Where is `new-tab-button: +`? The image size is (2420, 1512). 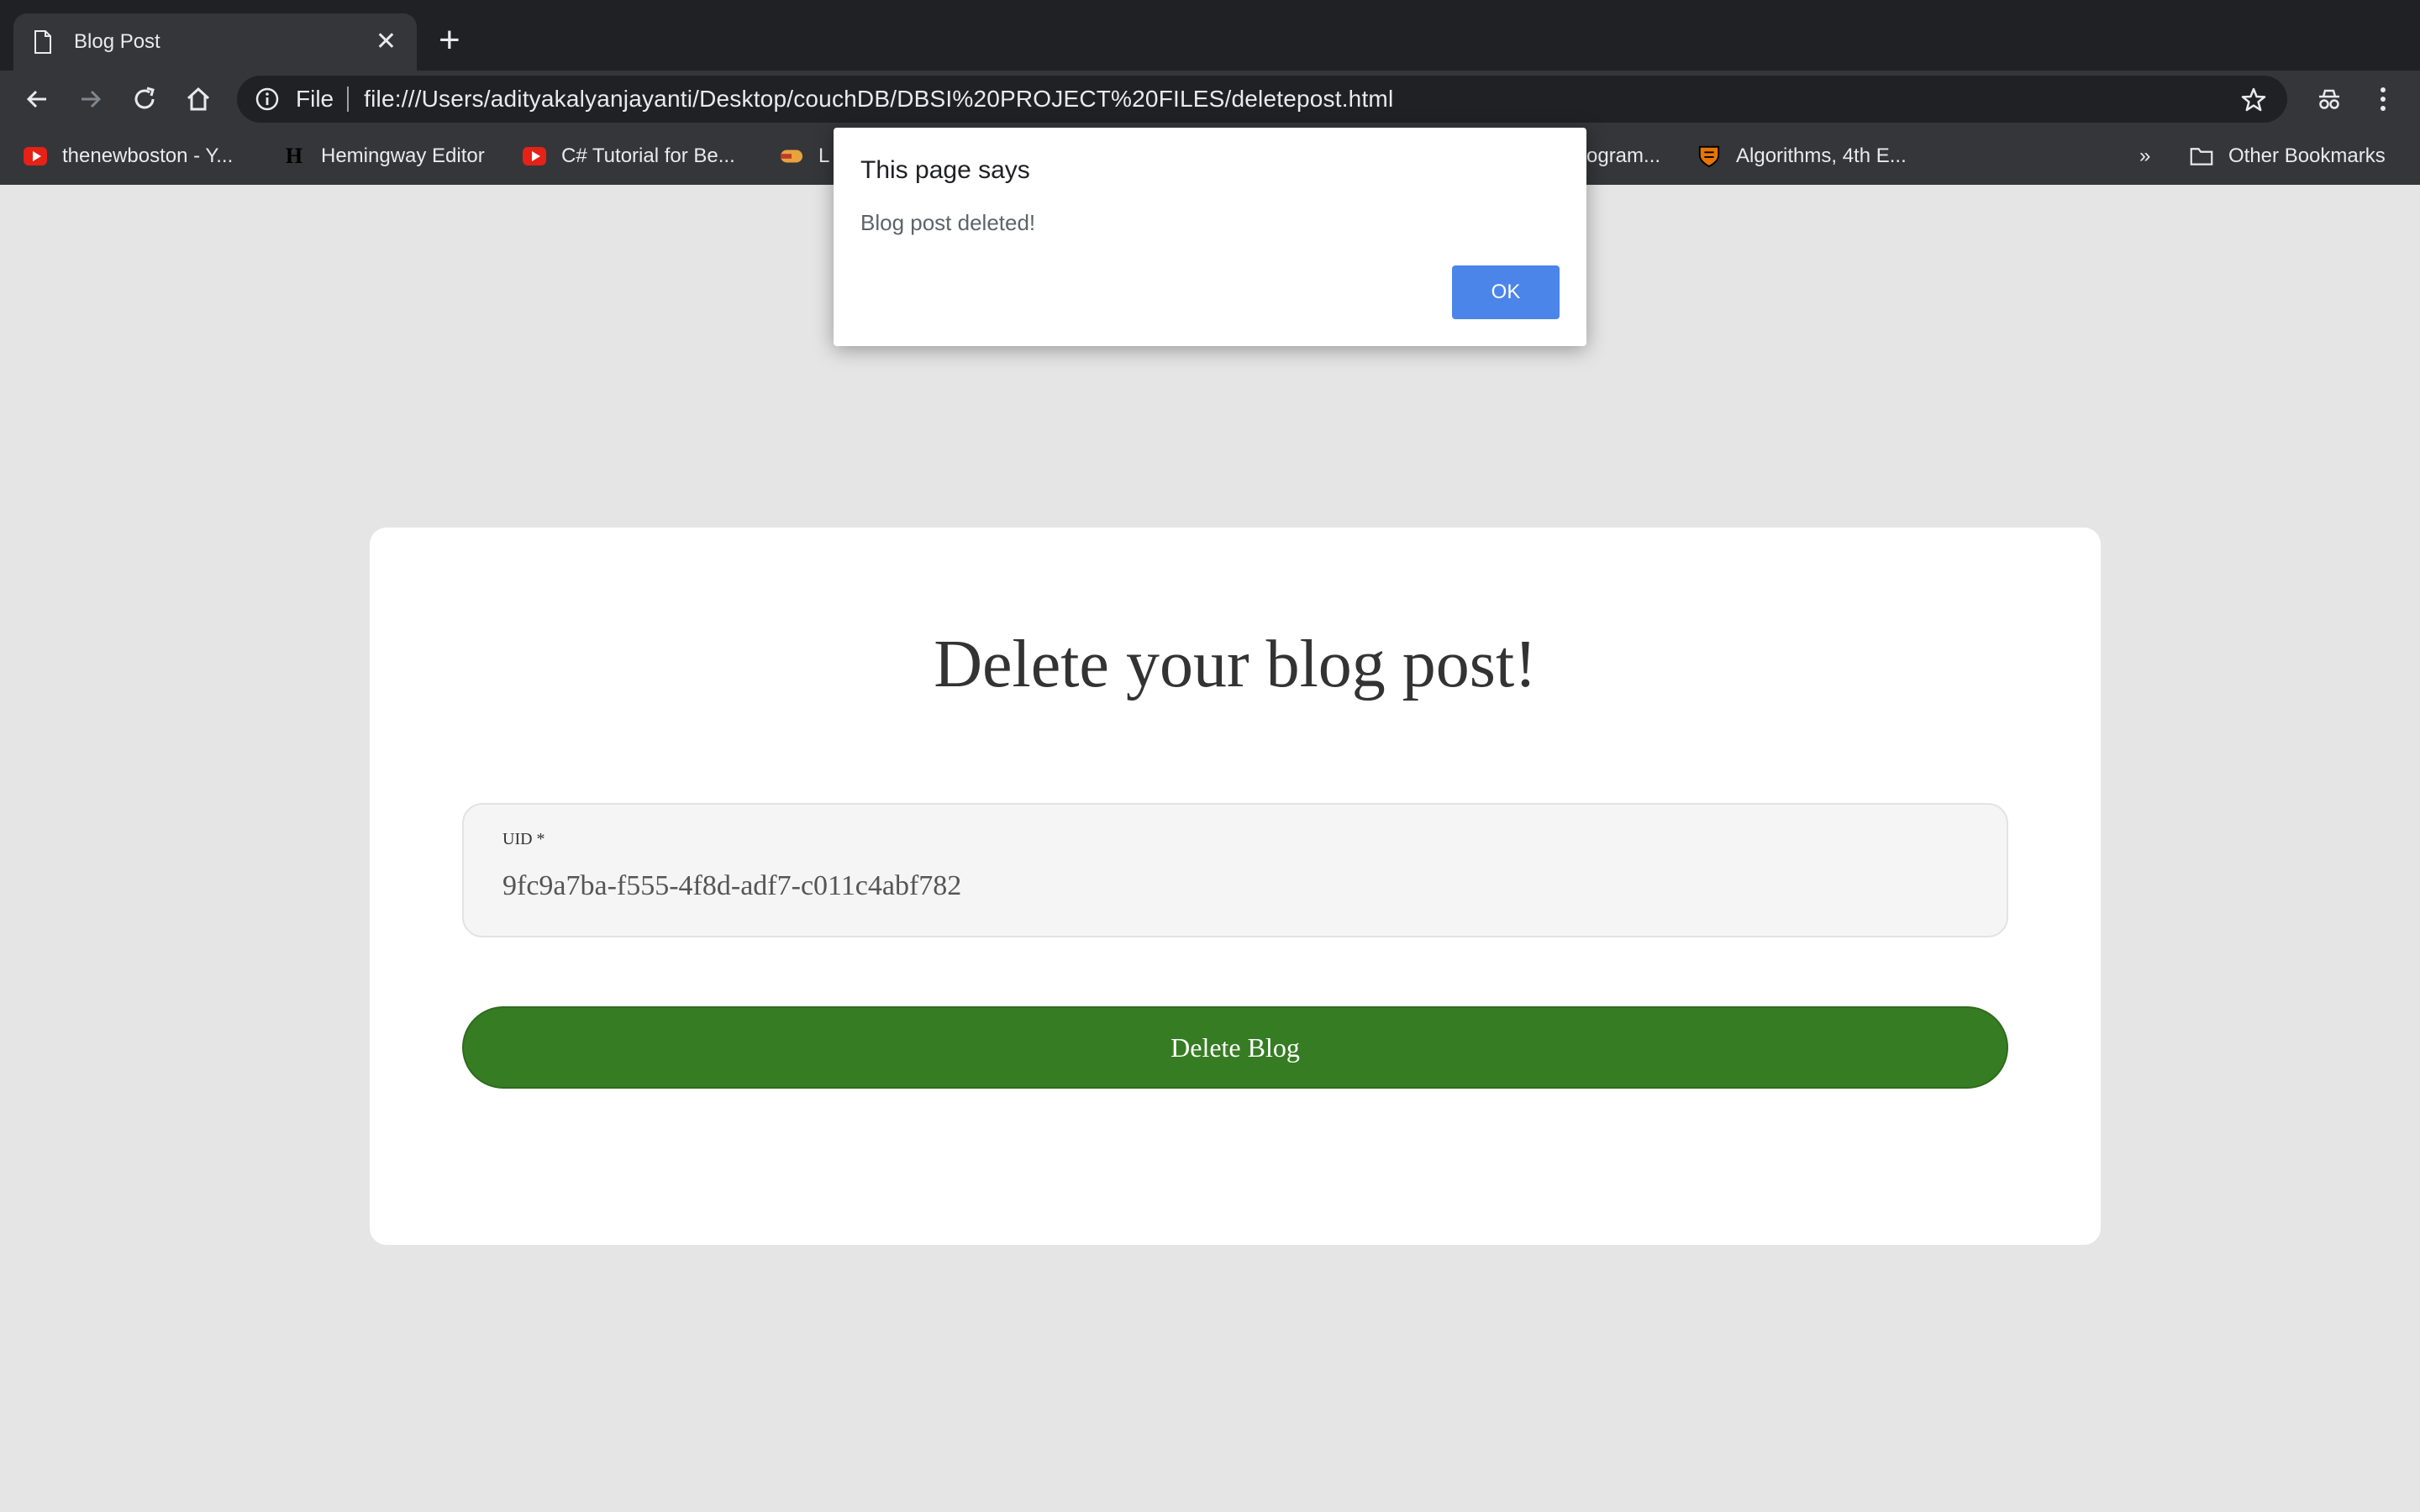
new-tab-button: + is located at coordinates (450, 40).